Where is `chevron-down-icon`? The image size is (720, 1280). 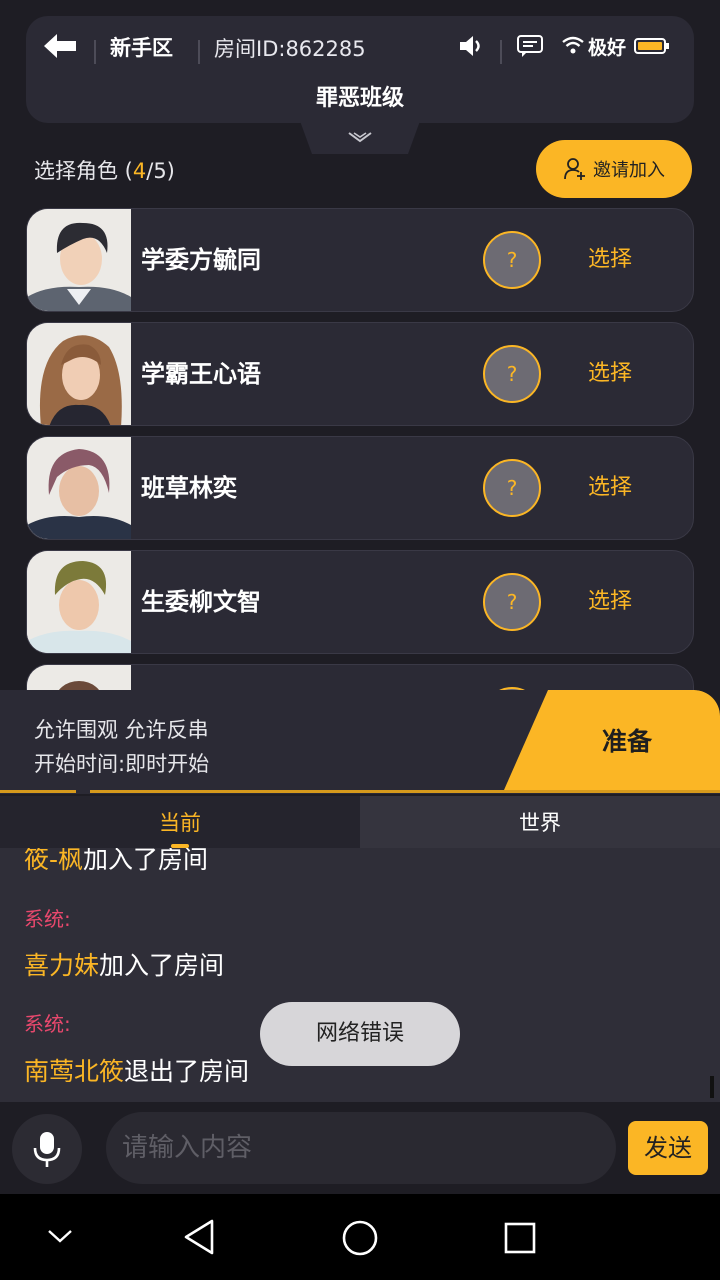 chevron-down-icon is located at coordinates (360, 137).